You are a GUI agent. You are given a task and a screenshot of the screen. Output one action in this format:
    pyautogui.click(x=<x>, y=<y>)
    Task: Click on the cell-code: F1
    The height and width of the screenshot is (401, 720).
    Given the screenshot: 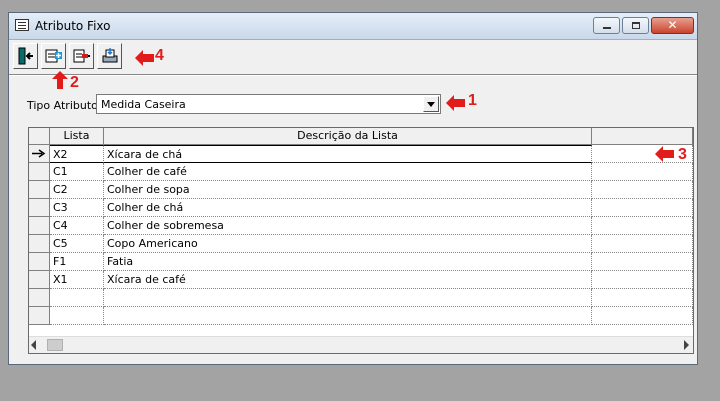 What is the action you would take?
    pyautogui.click(x=77, y=262)
    